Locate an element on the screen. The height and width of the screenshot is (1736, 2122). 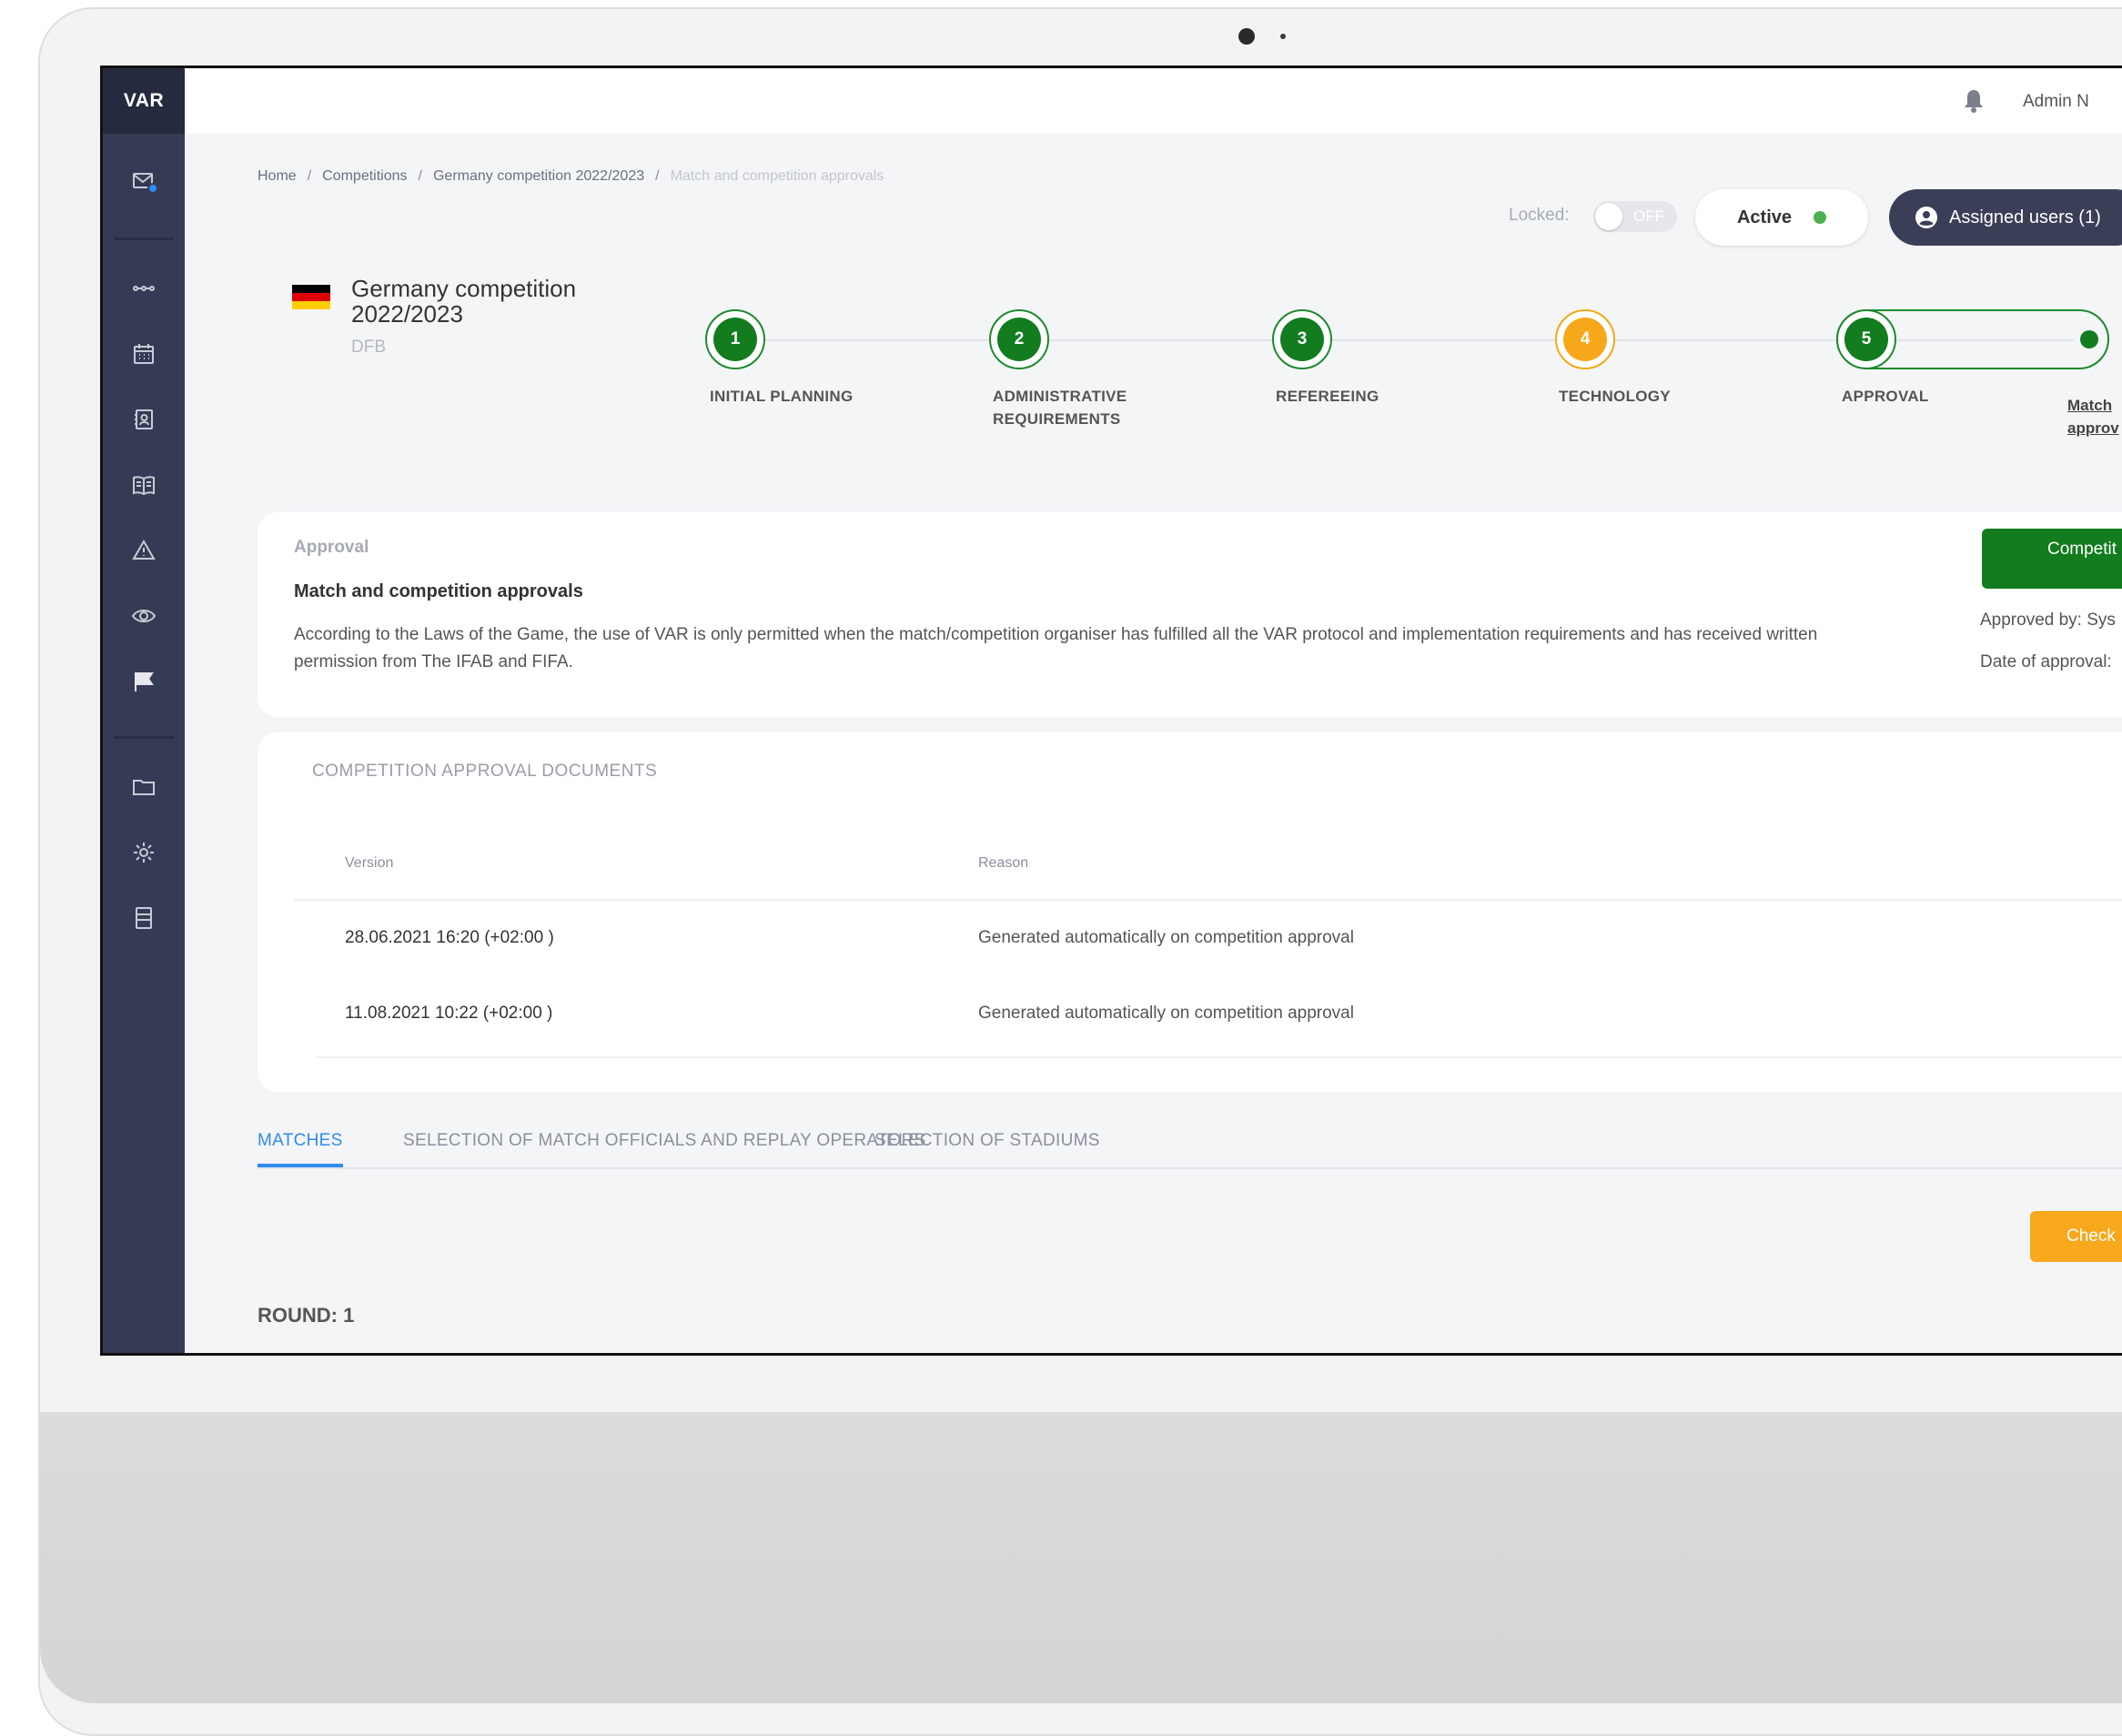
step-2-label: ADMINISTRATIVE REQUIREMENTS is located at coordinates (1060, 408).